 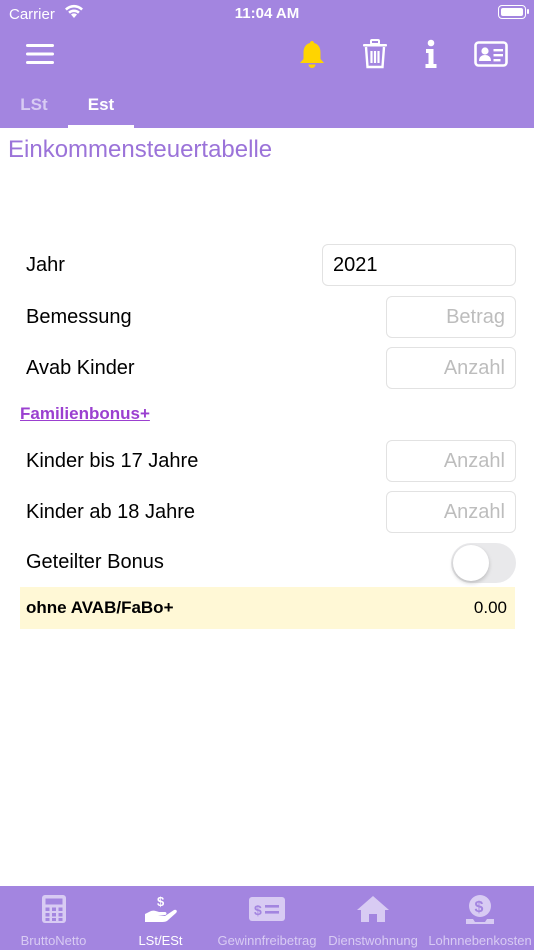 What do you see at coordinates (271, 318) in the screenshot?
I see `bemessung-row: Bemessung Betrag` at bounding box center [271, 318].